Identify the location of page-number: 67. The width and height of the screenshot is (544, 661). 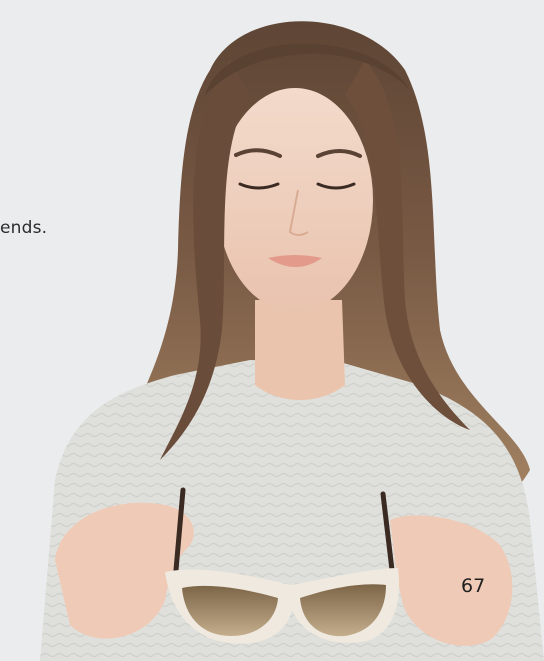
(473, 586).